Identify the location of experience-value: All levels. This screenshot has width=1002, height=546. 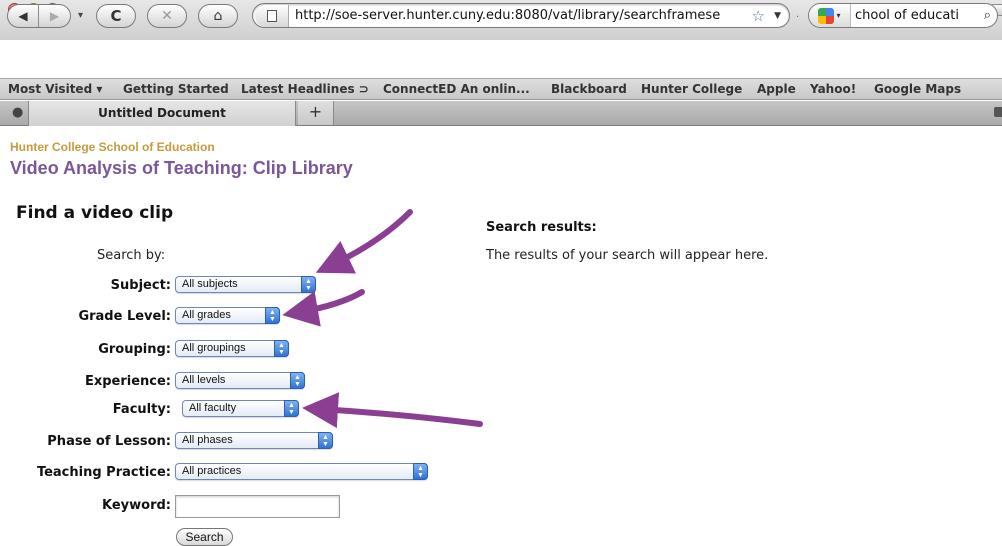
(204, 380).